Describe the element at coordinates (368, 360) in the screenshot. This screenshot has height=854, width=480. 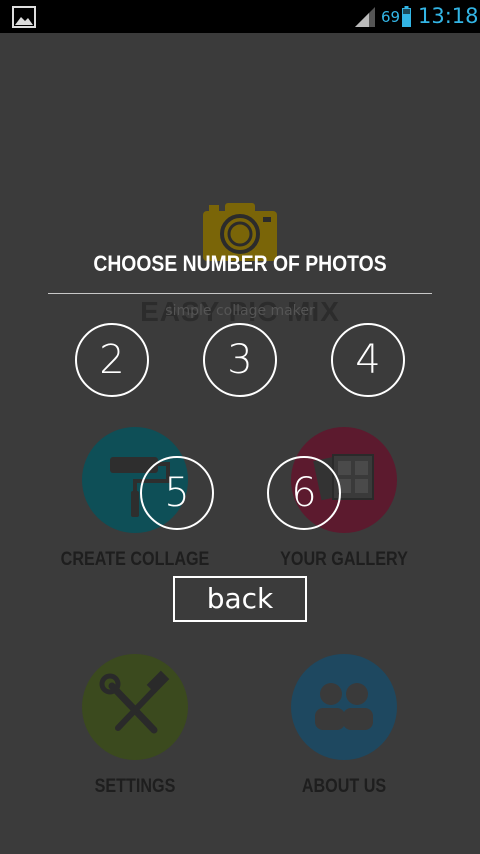
I see `option-4-button: 4` at that location.